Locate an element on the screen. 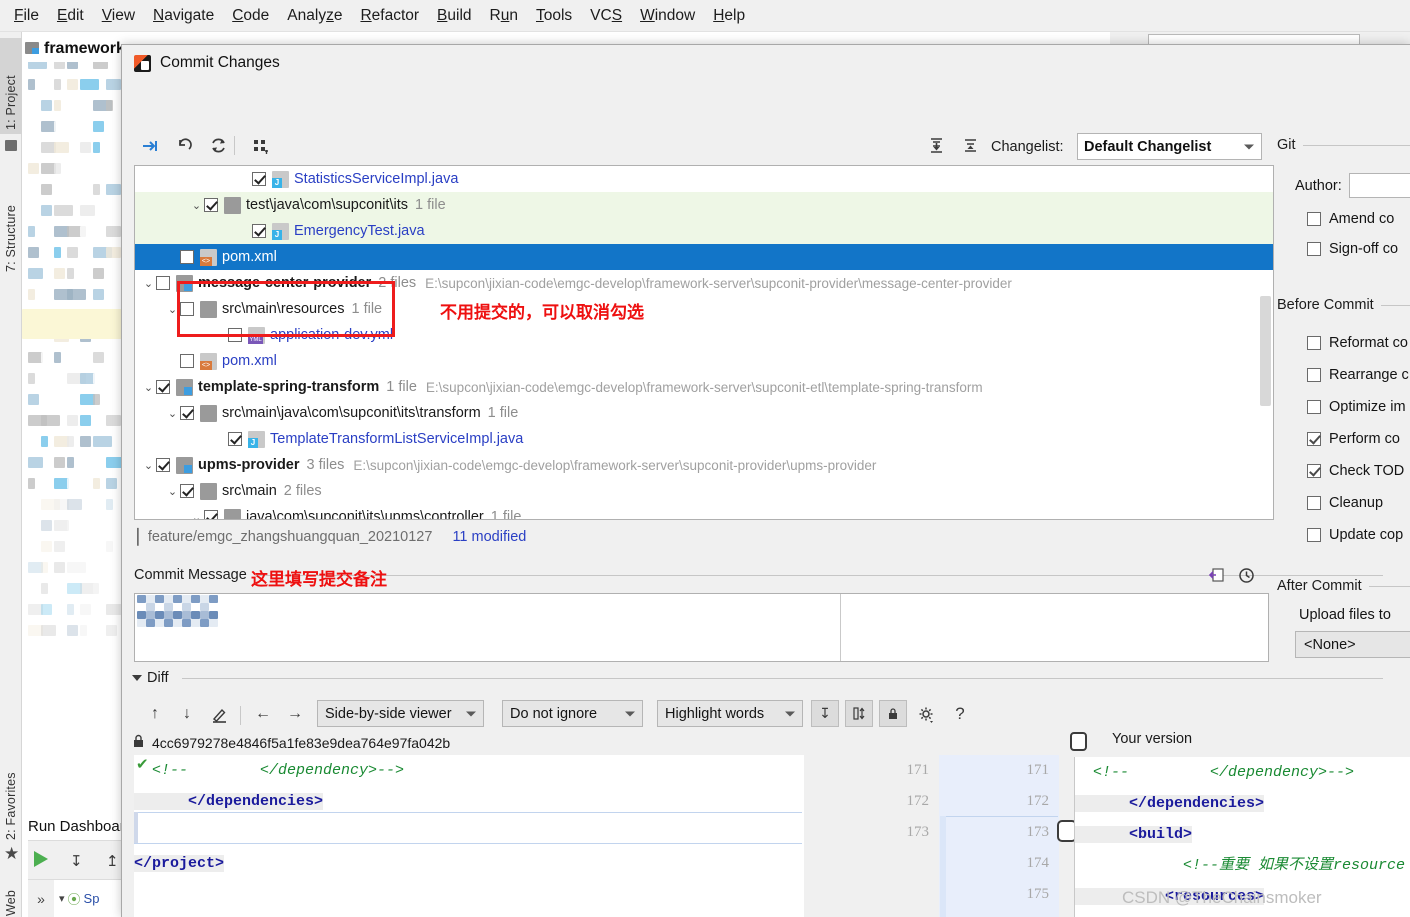 Image resolution: width=1410 pixels, height=917 pixels. previous-difference-icon: ↑ is located at coordinates (155, 714).